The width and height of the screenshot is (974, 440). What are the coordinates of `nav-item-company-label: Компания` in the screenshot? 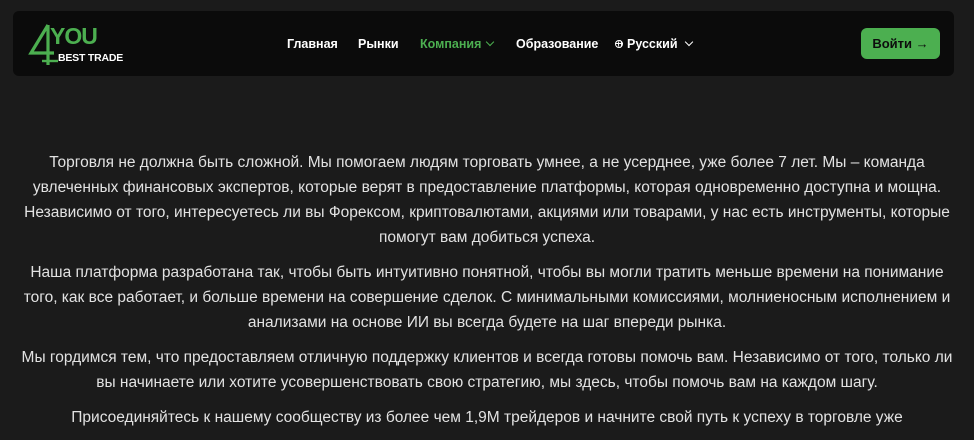 It's located at (451, 44).